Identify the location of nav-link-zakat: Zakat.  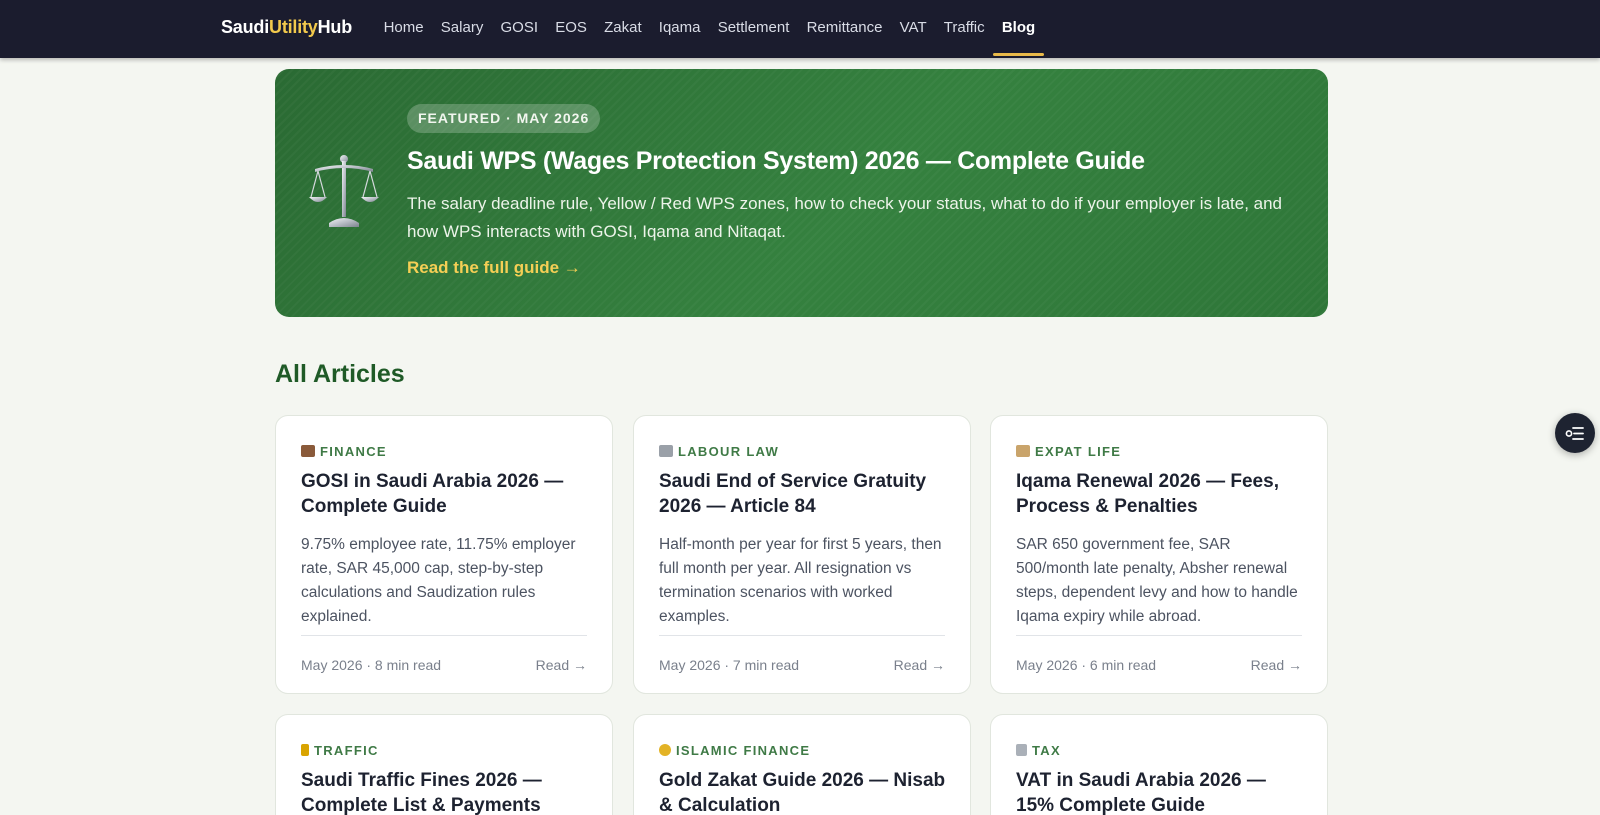
(623, 29).